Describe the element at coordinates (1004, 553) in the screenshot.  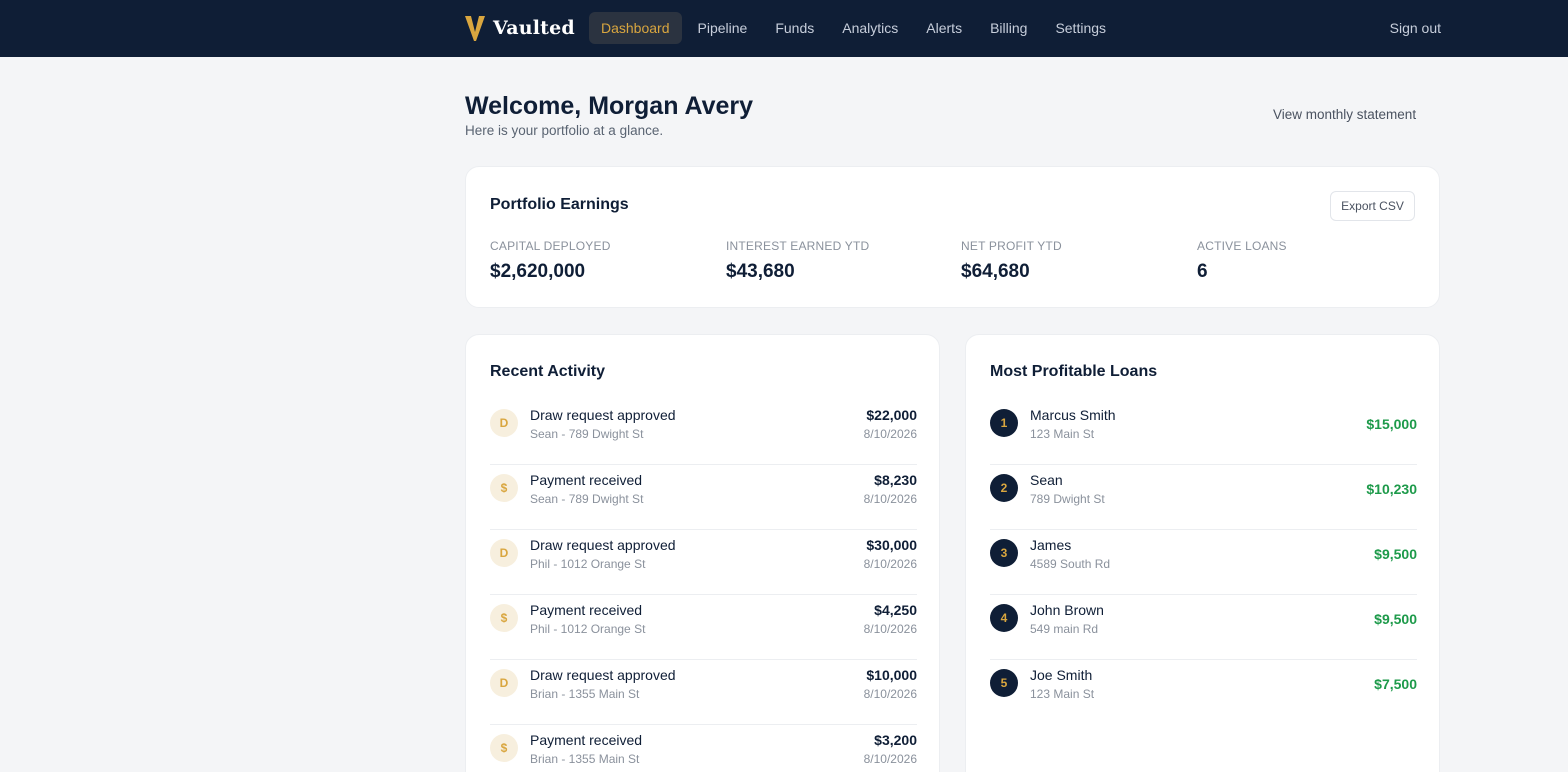
I see `rank-badge: 3` at that location.